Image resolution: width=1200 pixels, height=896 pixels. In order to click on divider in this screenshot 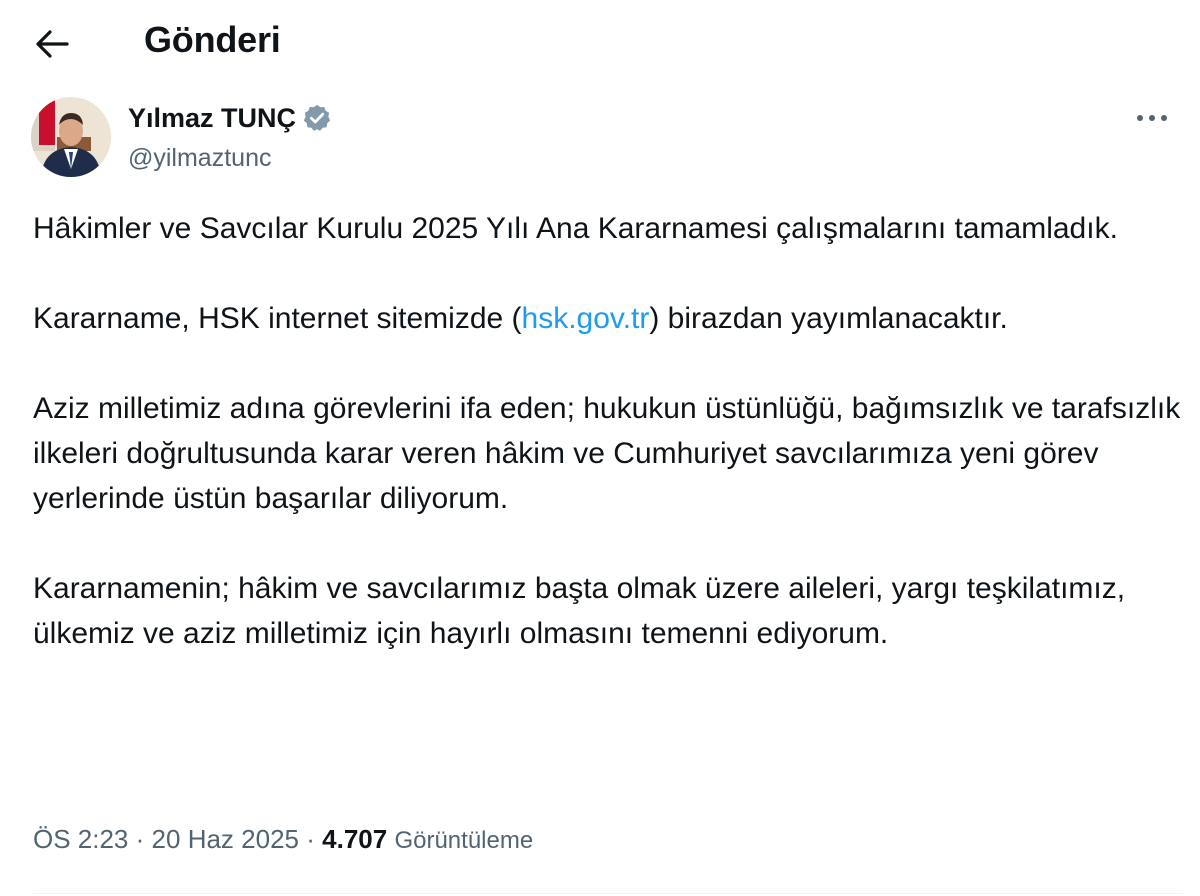, I will do `click(608, 893)`.